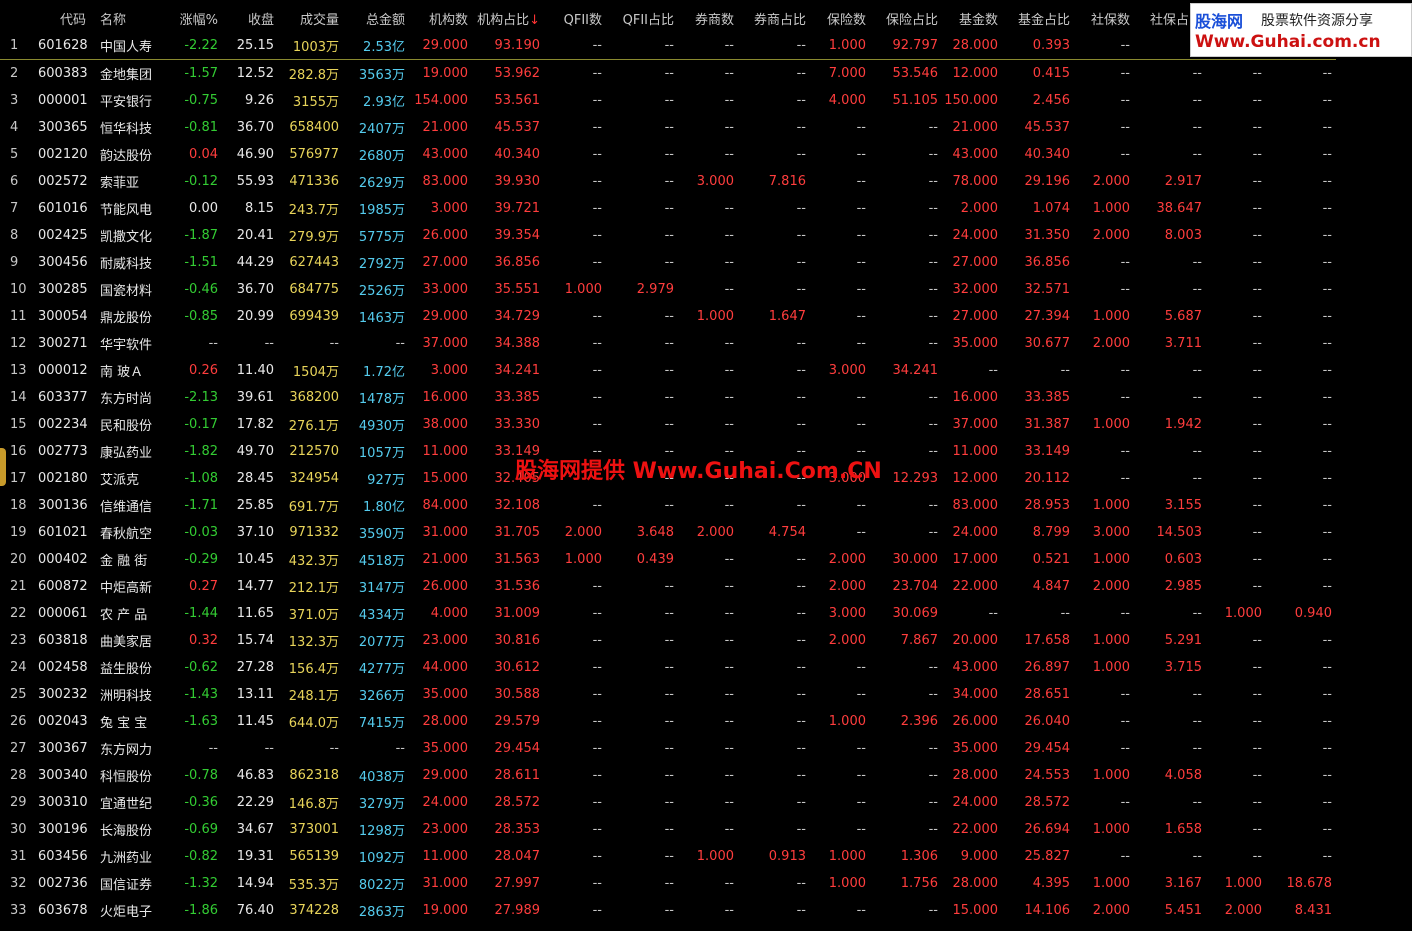  What do you see at coordinates (517, 559) in the screenshot?
I see `cell-inst-ratio: 31.563` at bounding box center [517, 559].